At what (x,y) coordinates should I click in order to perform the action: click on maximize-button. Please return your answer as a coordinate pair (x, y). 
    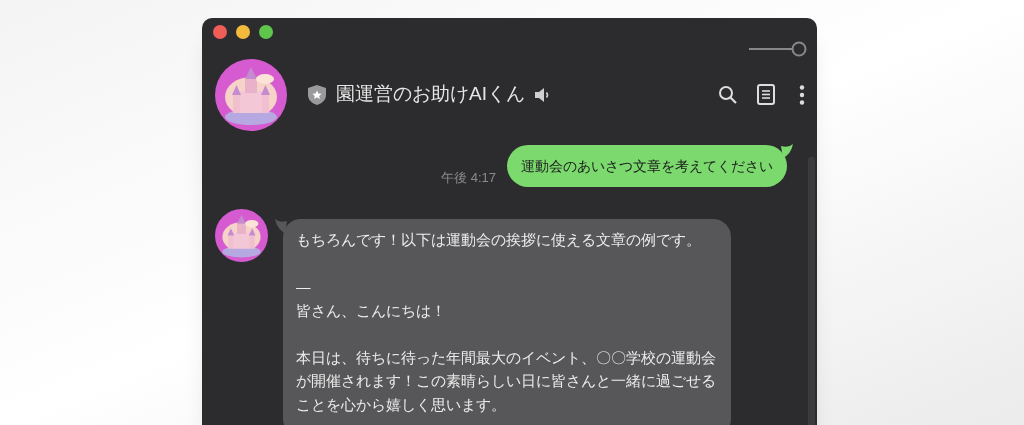
    Looking at the image, I should click on (266, 32).